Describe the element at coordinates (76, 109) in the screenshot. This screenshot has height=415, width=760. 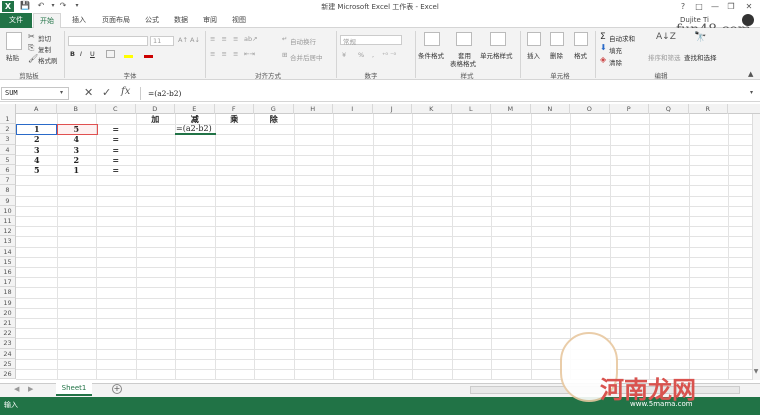
I see `column-header-b: B` at that location.